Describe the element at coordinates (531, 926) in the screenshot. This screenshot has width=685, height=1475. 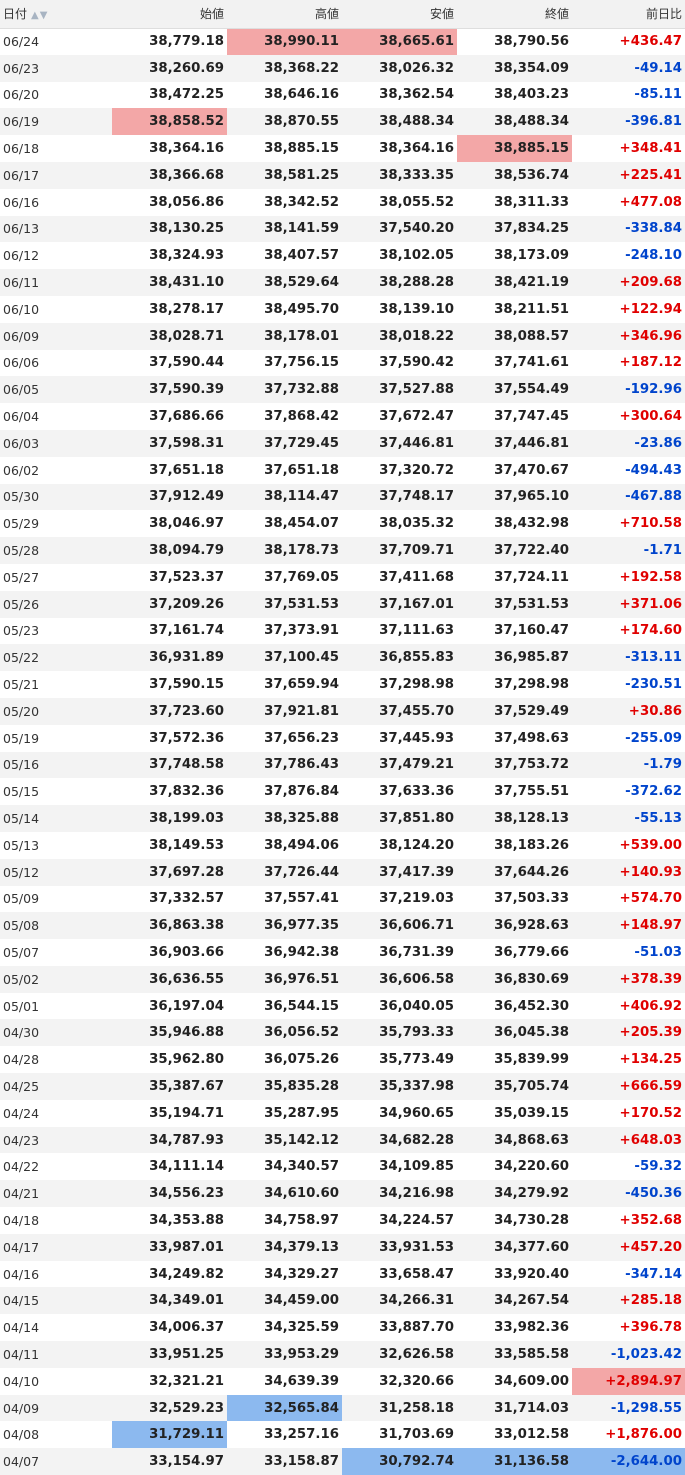
I see `cell-close: 36,928.63` at that location.